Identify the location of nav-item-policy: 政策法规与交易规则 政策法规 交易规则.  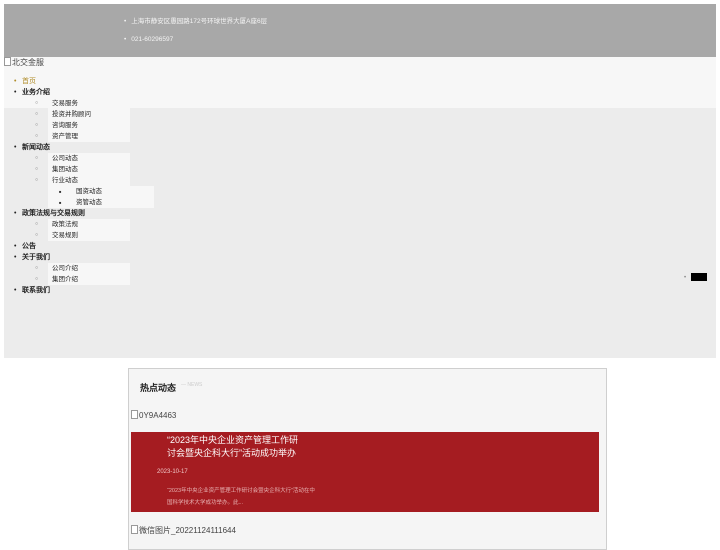
(72, 224).